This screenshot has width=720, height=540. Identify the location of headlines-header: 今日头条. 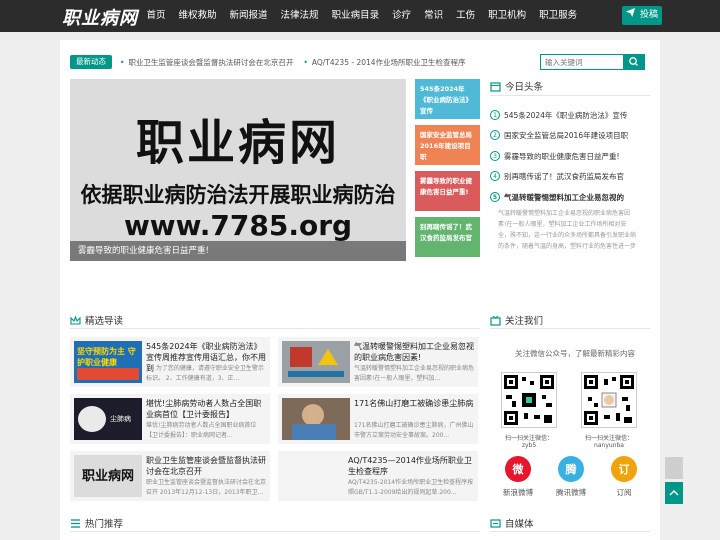
(516, 86).